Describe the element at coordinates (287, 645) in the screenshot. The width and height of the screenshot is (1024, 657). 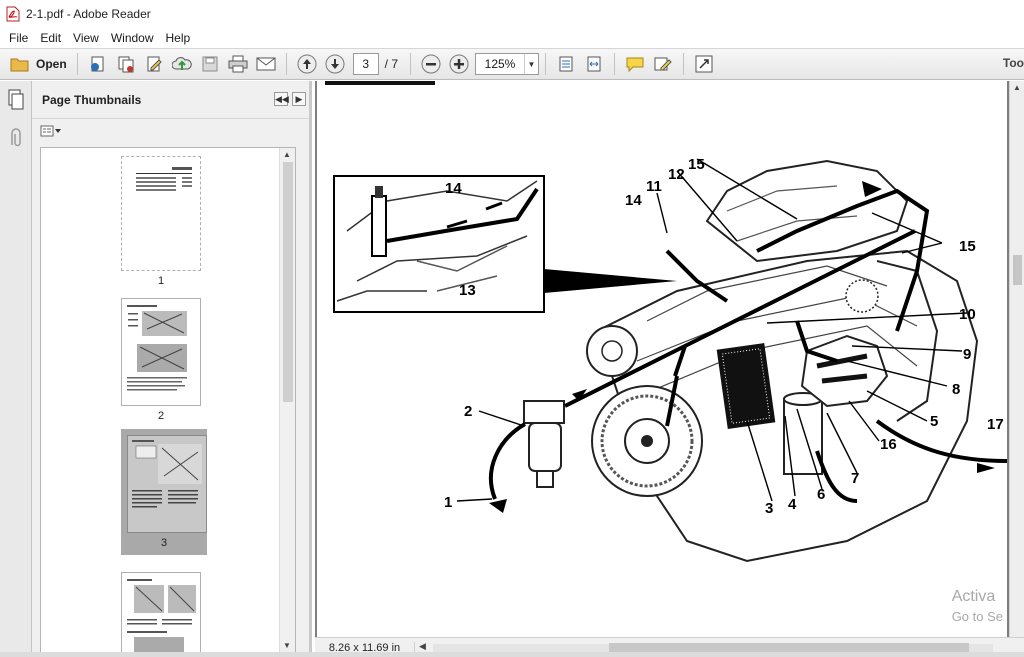
I see `scroll-down-icon: ▼` at that location.